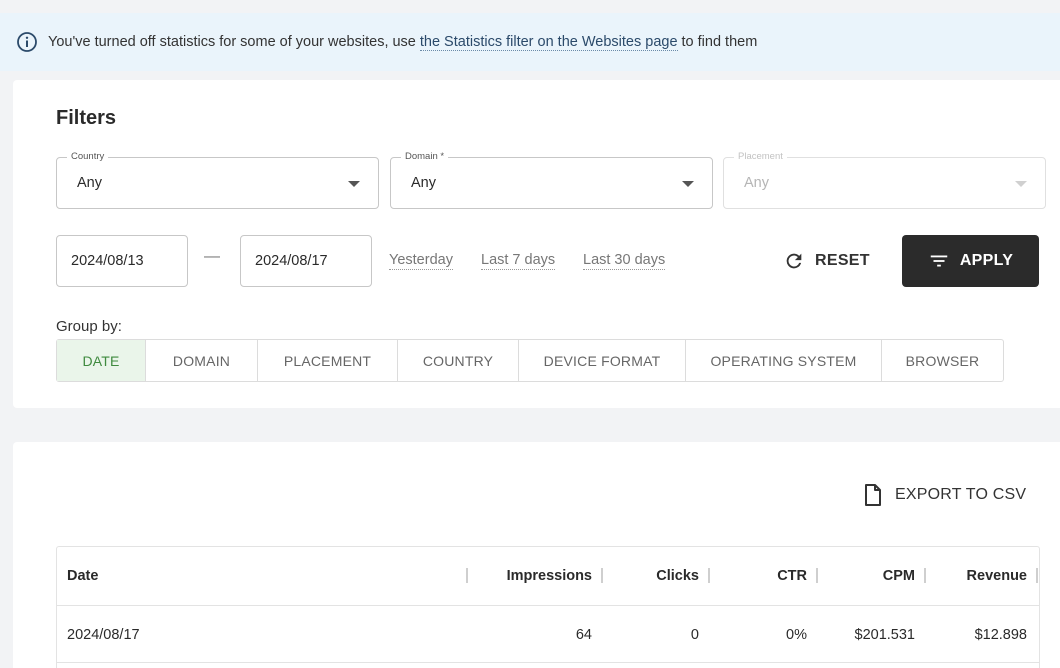  Describe the element at coordinates (583, 634) in the screenshot. I see `cell-impressions: 64` at that location.